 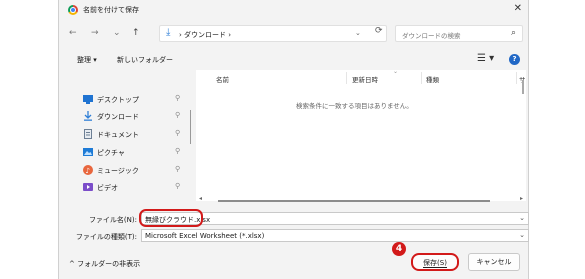 What do you see at coordinates (521, 198) in the screenshot?
I see `scroll-right-arrow-icon: ▸` at bounding box center [521, 198].